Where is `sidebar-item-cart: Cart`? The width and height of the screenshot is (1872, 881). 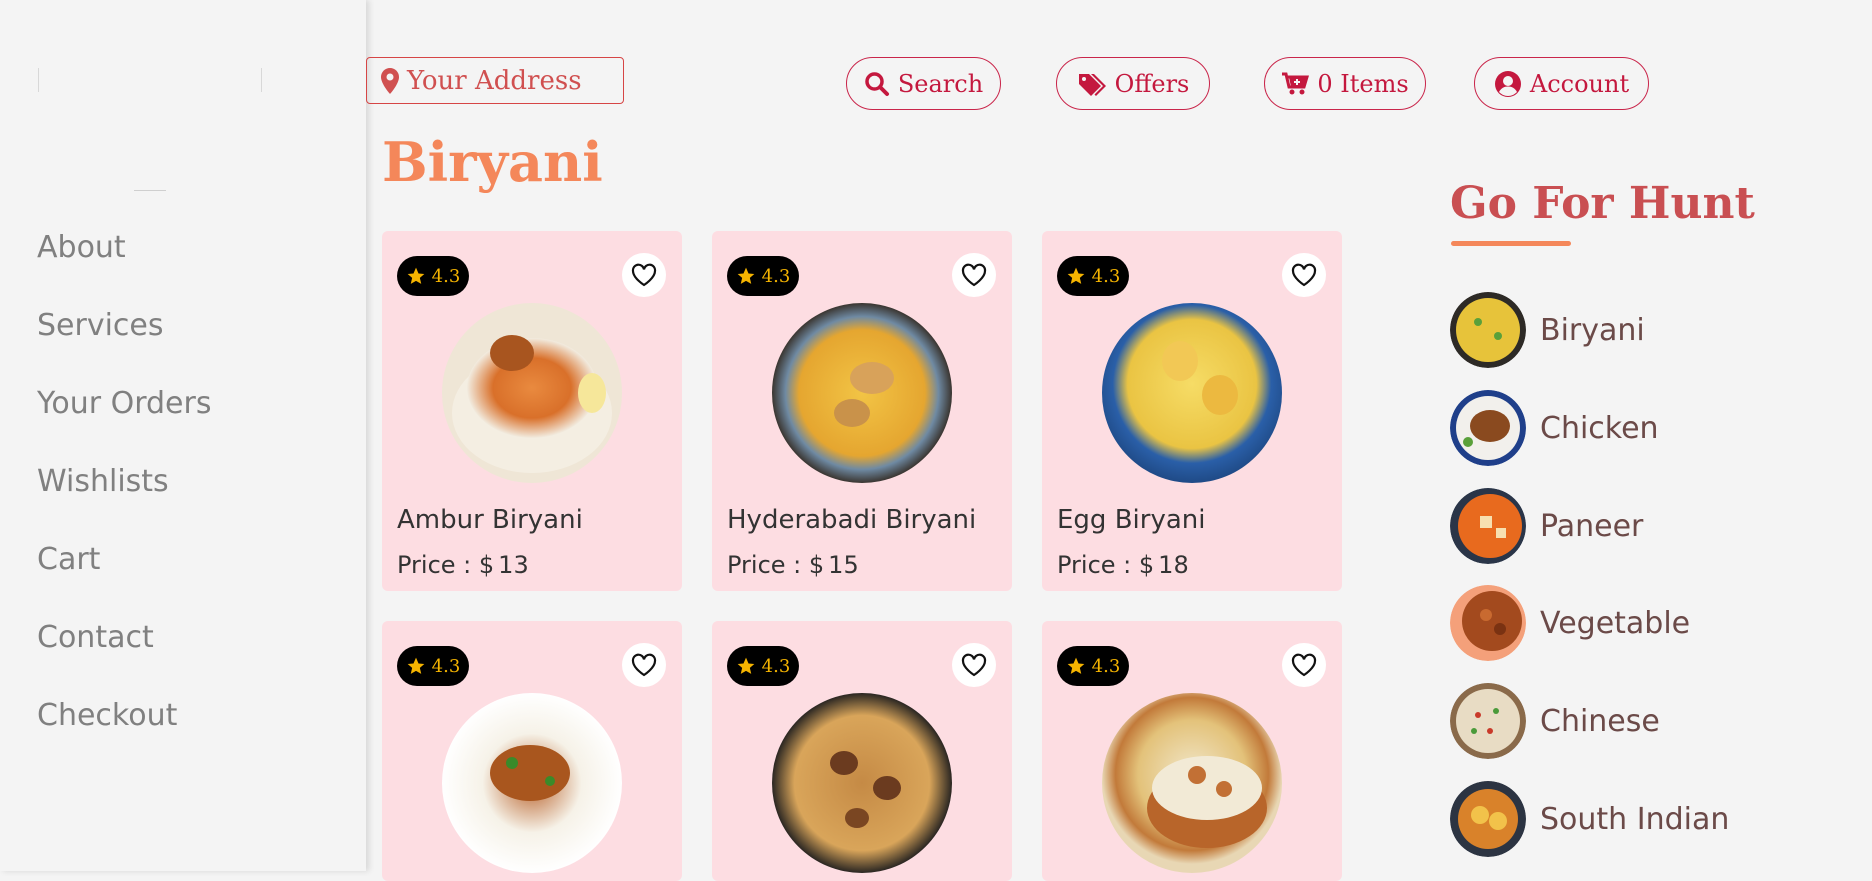
sidebar-item-cart: Cart is located at coordinates (124, 571).